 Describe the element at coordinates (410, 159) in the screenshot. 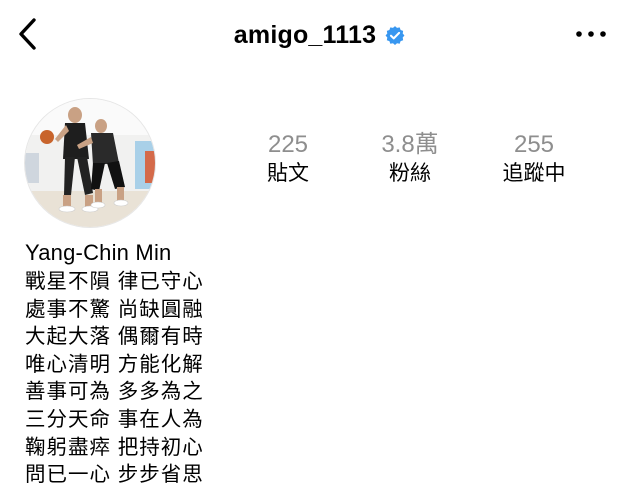

I see `followers-count: 3.8萬 粉絲` at that location.